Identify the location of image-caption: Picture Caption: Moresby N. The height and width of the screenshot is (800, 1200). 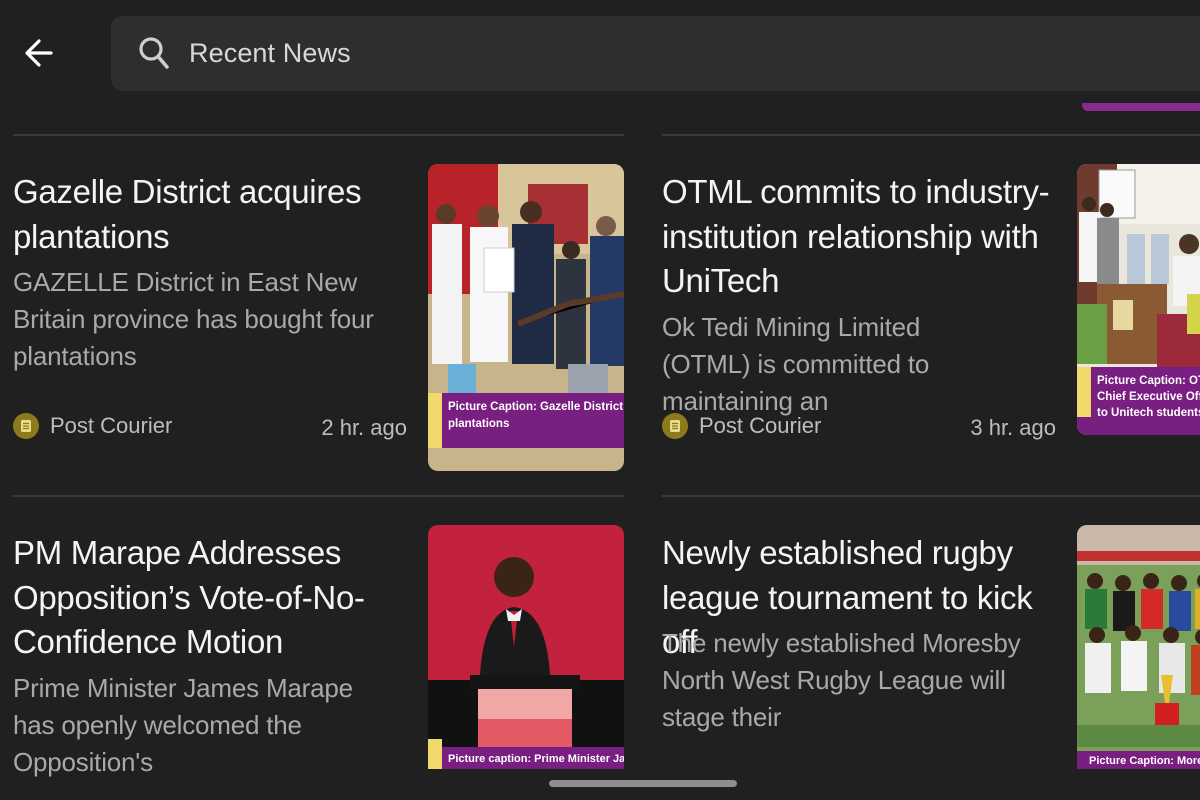
(1138, 760).